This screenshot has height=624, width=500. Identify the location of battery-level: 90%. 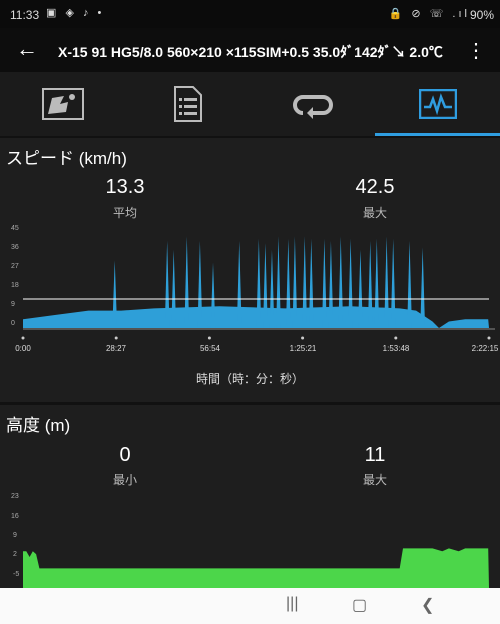
(481, 15).